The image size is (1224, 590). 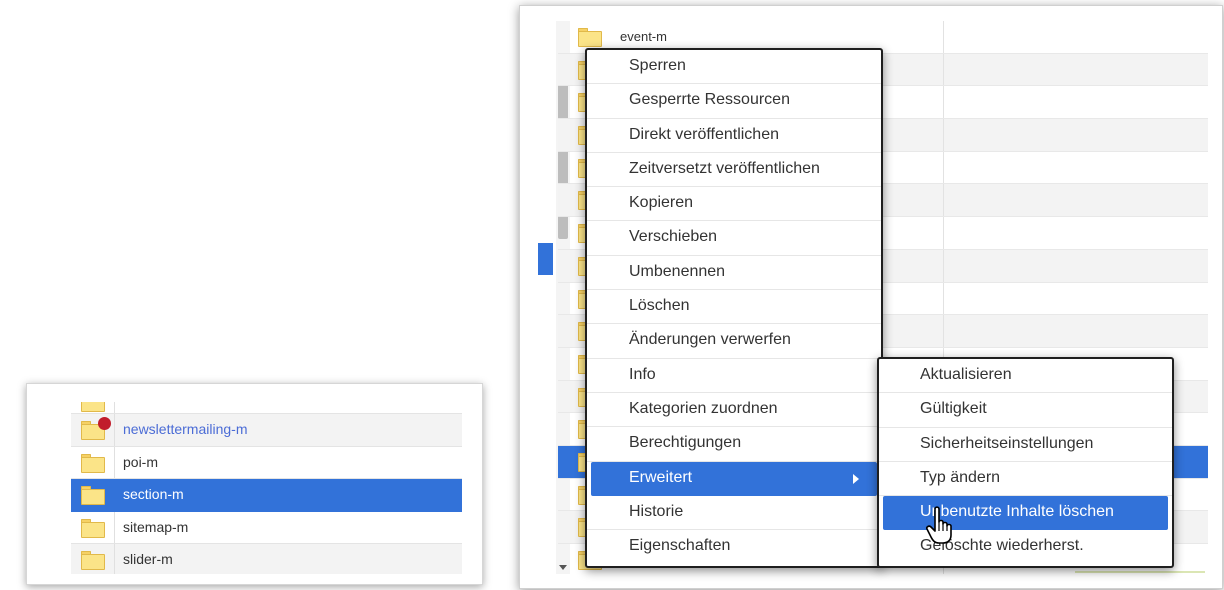 What do you see at coordinates (153, 494) in the screenshot?
I see `tree-row-label: section-m` at bounding box center [153, 494].